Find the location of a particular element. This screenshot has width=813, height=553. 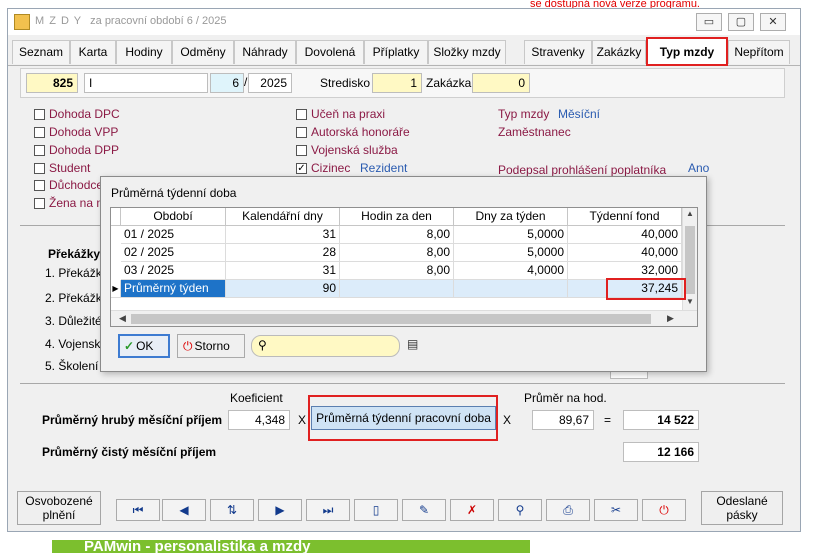

tab-seznam: Seznam is located at coordinates (41, 52).